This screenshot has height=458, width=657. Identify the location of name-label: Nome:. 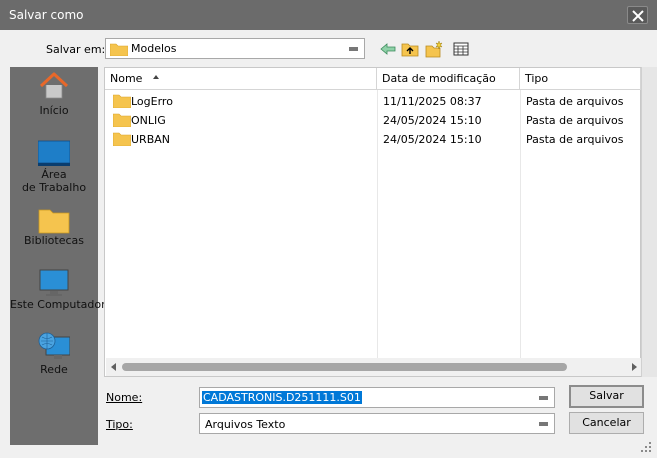
(124, 397).